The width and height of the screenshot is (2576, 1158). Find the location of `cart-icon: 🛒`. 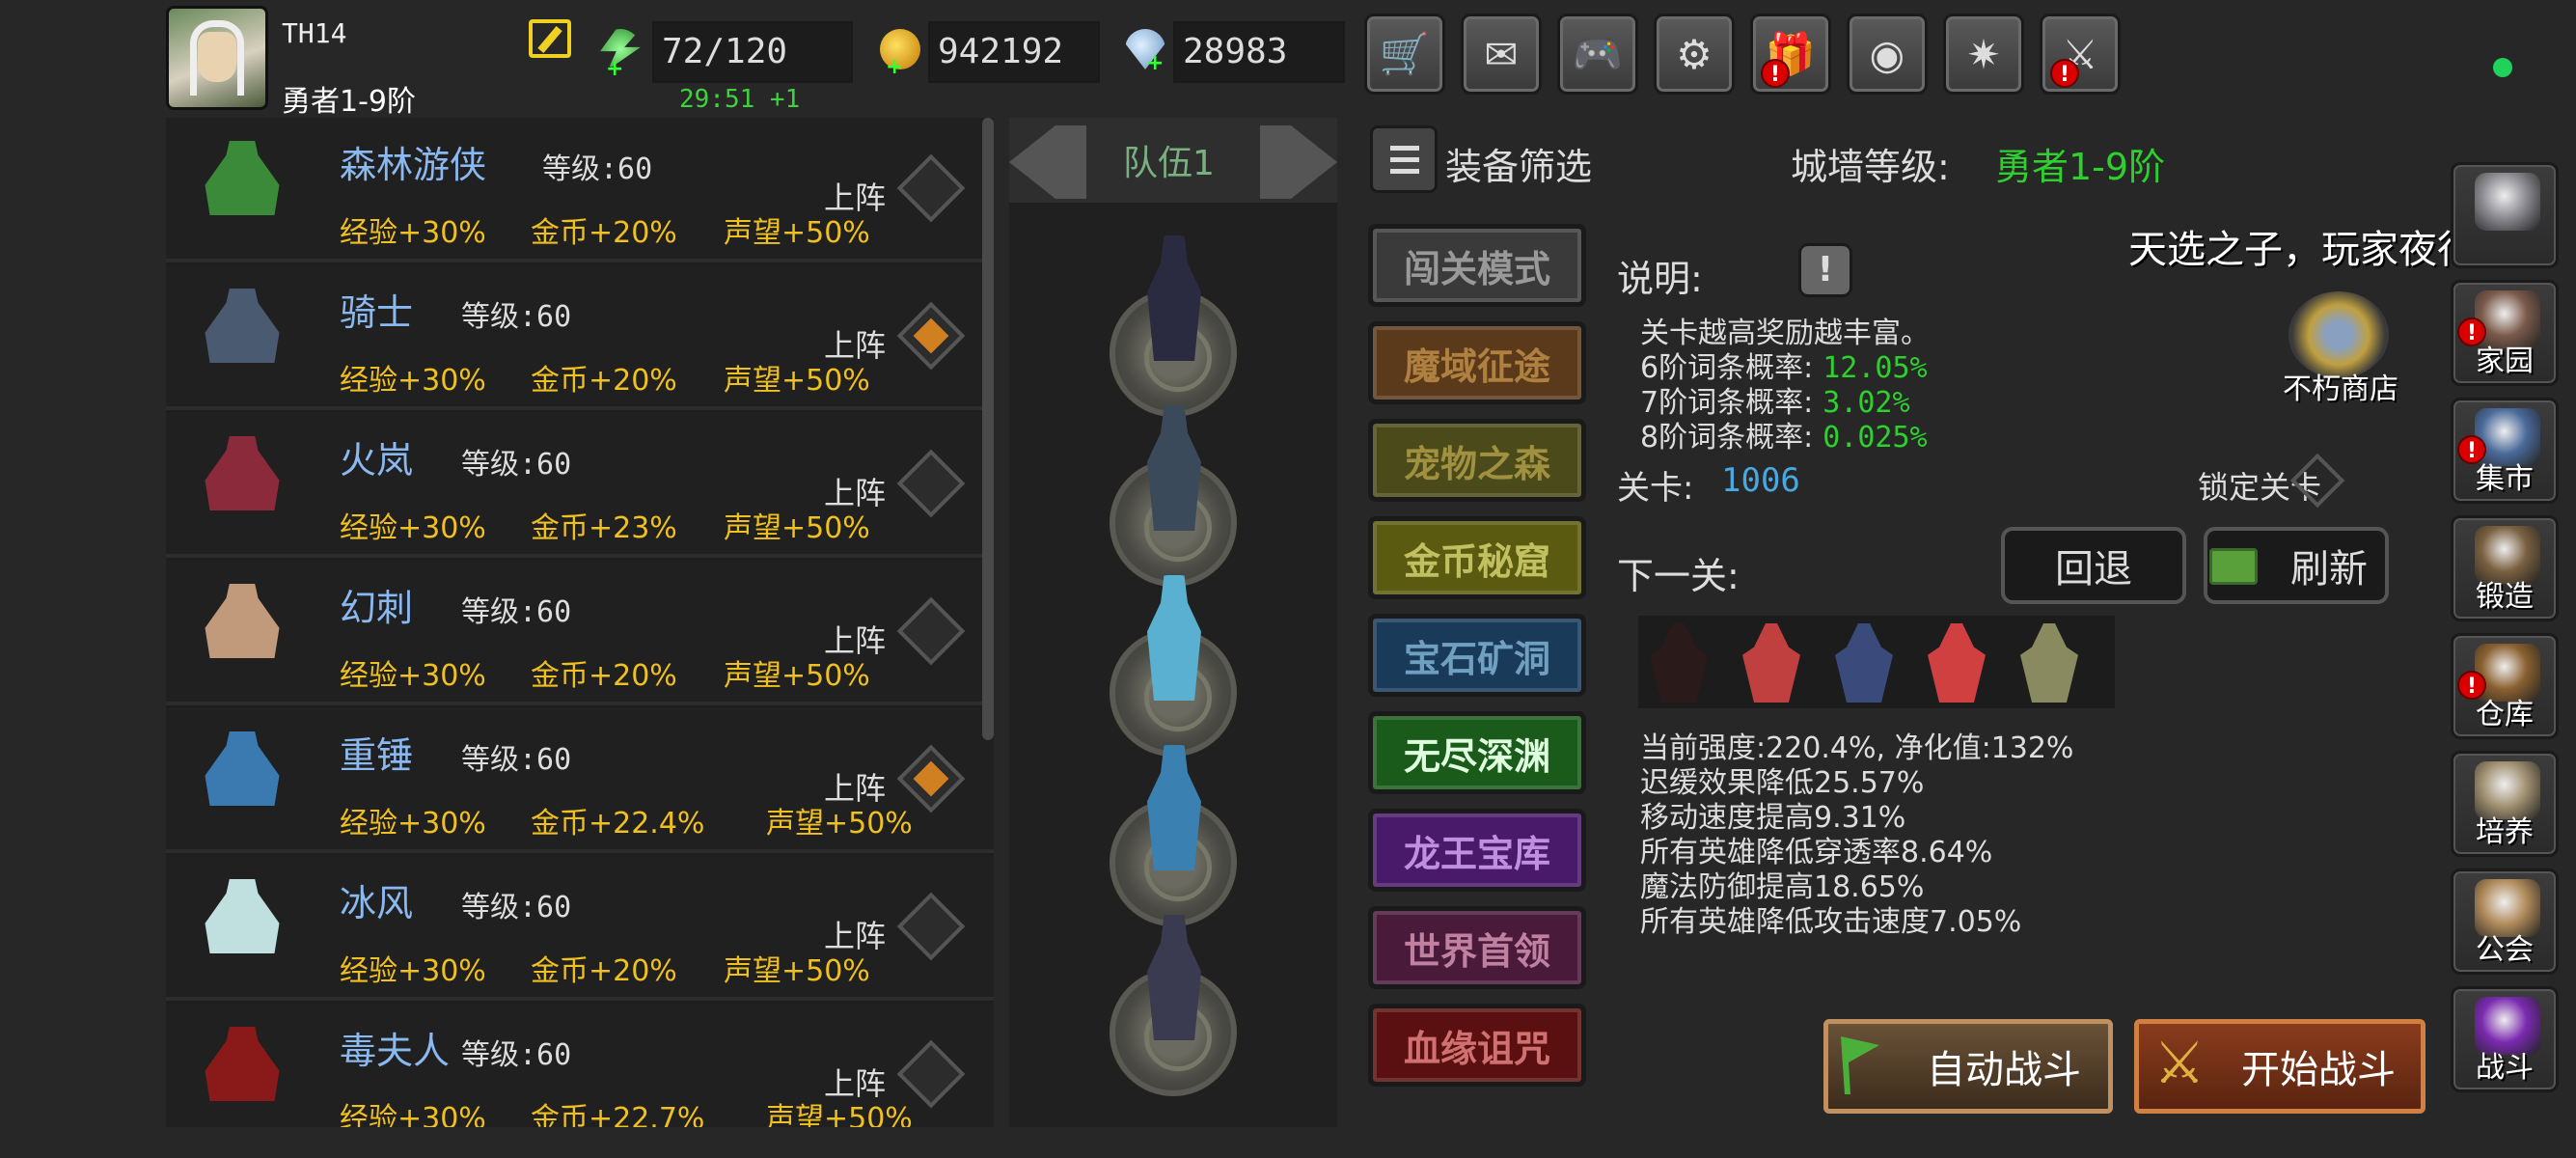

cart-icon: 🛒 is located at coordinates (1405, 53).